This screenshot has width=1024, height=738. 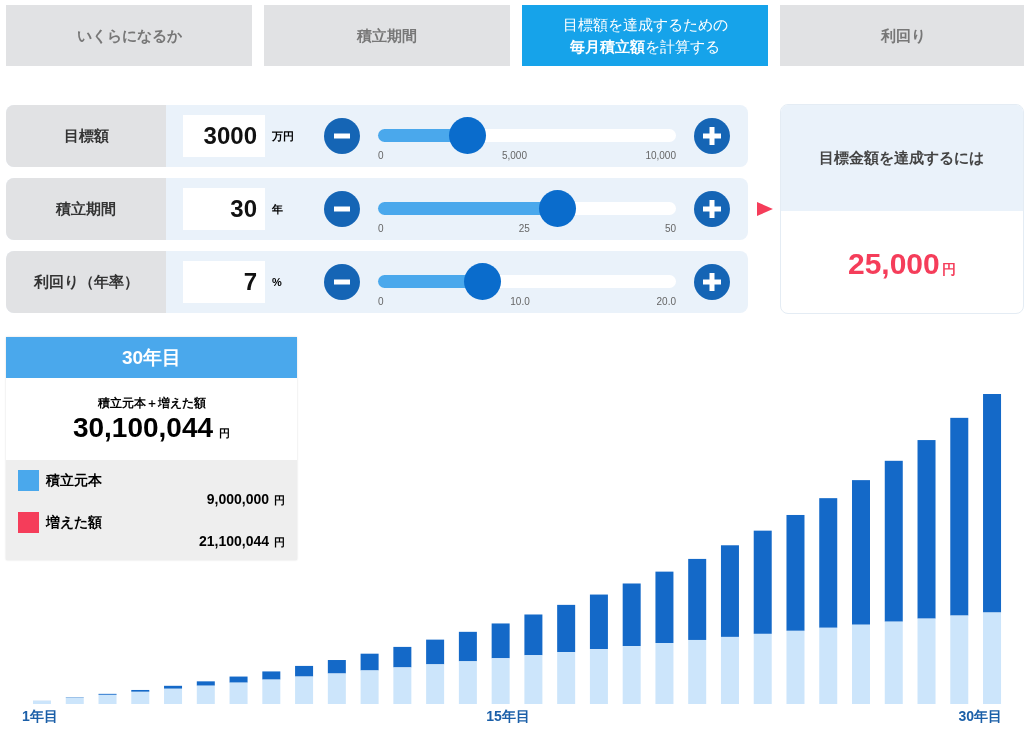 I want to click on input-field: 7, so click(x=224, y=282).